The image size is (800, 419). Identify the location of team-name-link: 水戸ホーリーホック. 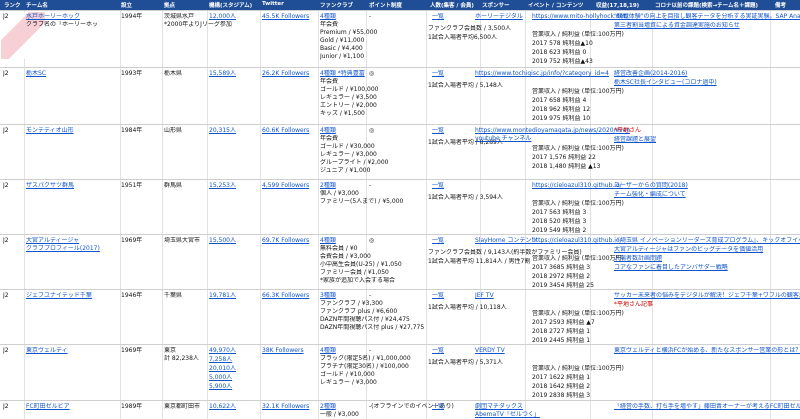
(72, 17).